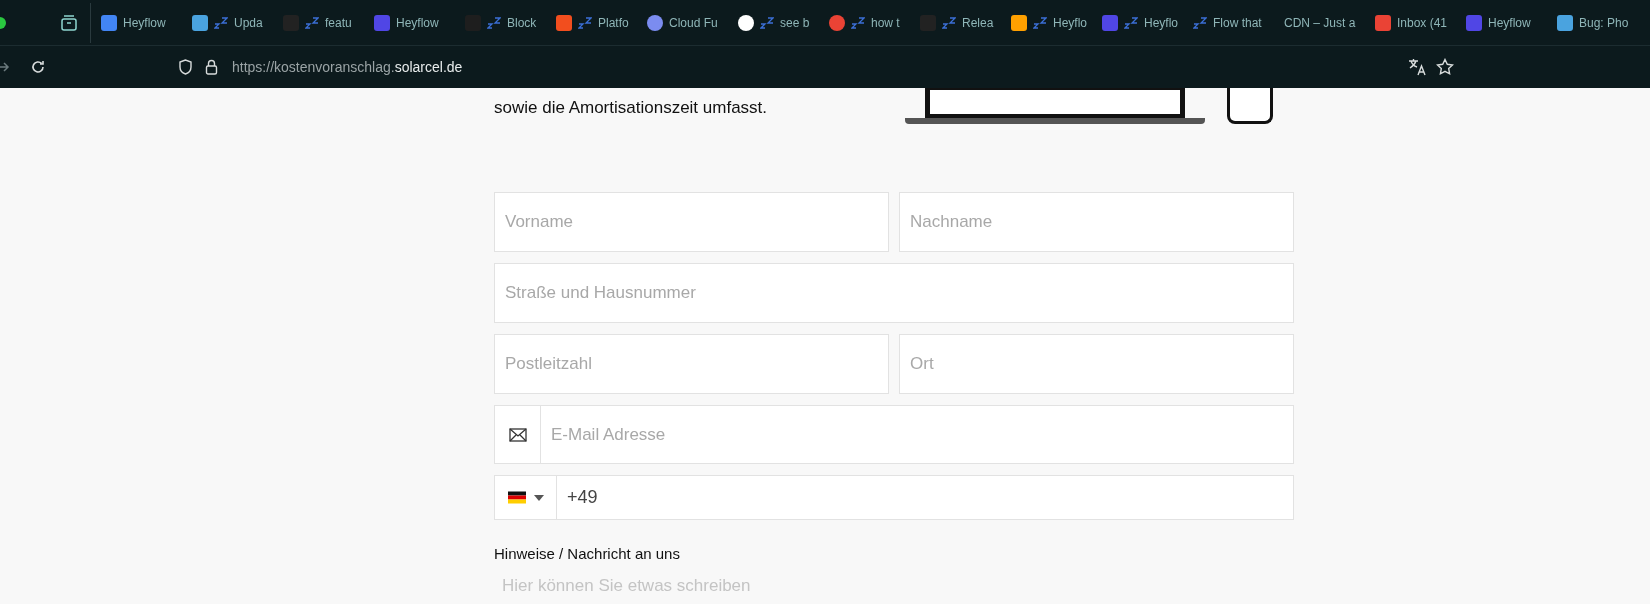  What do you see at coordinates (5, 67) in the screenshot?
I see `forward-icon` at bounding box center [5, 67].